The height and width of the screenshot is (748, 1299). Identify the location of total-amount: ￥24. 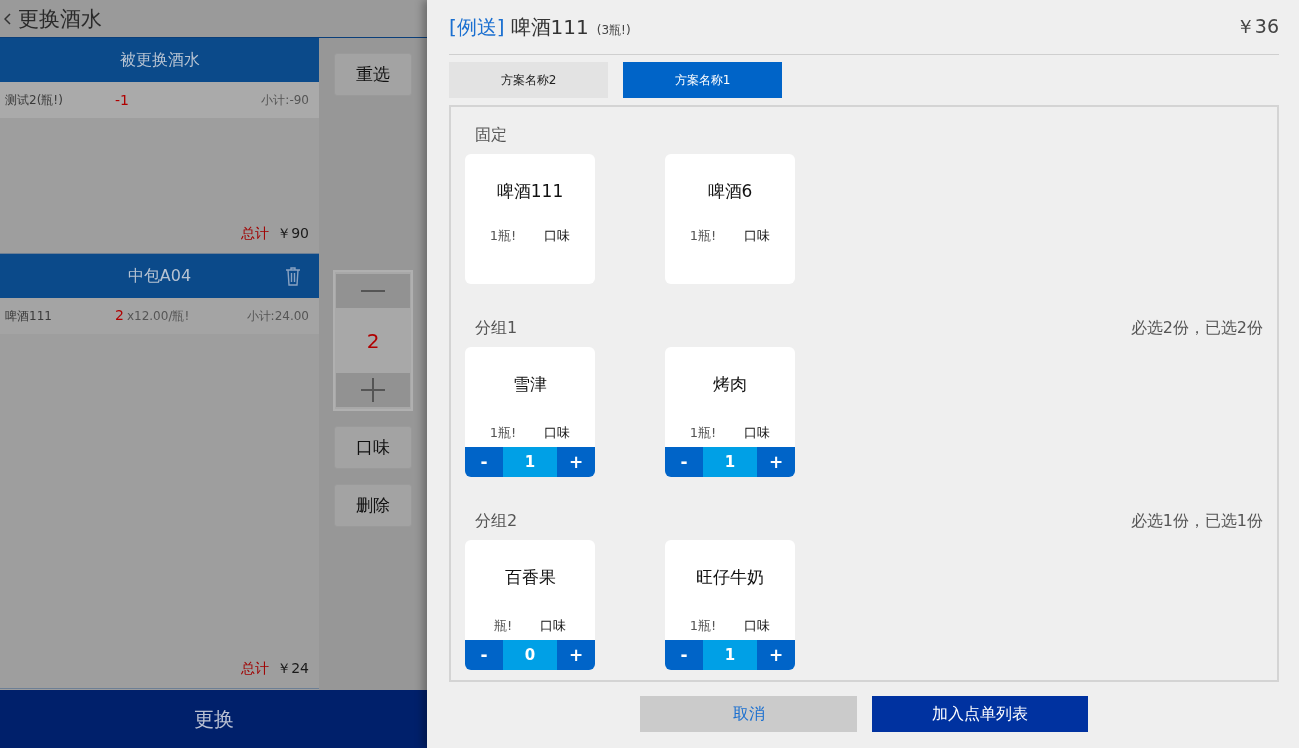
(293, 669).